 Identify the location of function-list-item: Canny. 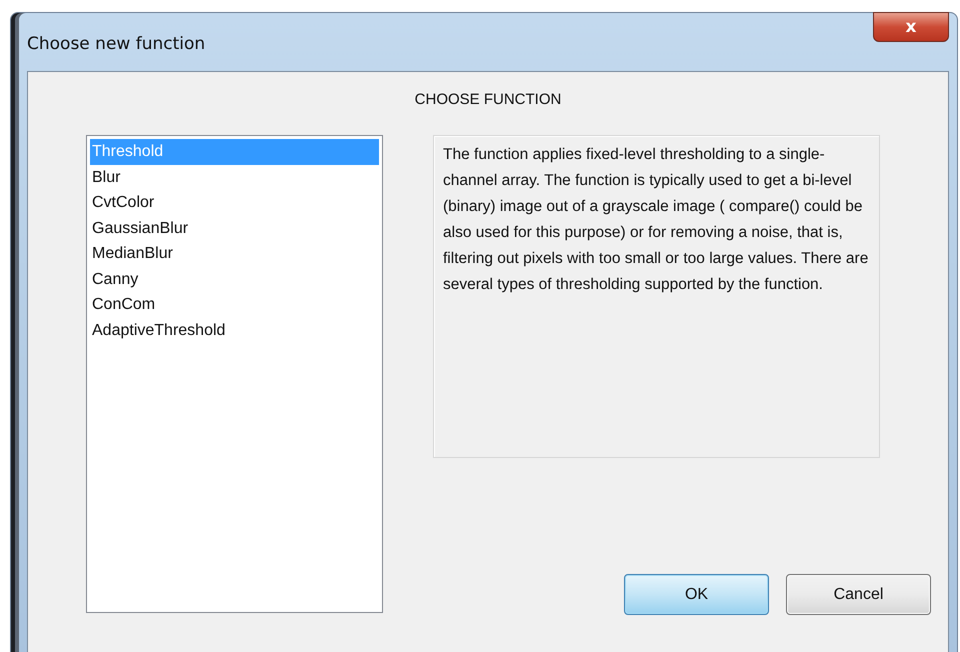
(234, 279).